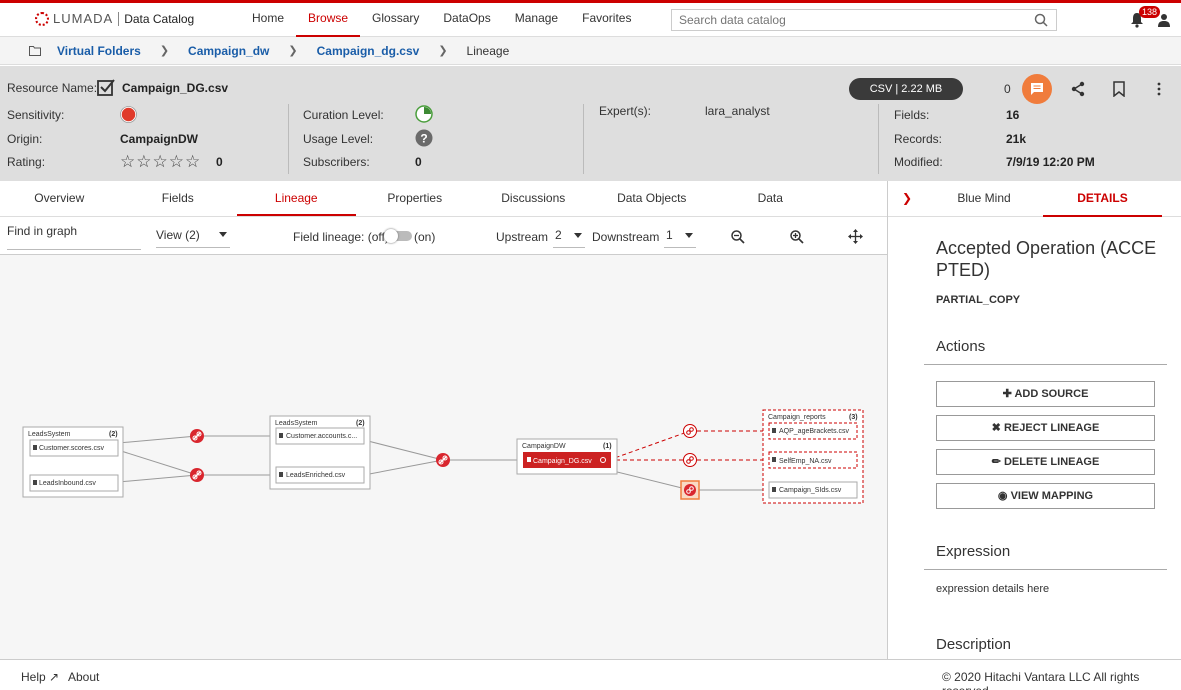 Image resolution: width=1181 pixels, height=690 pixels. I want to click on breadcrumb-virtual-folders: Virtual Folders, so click(99, 51).